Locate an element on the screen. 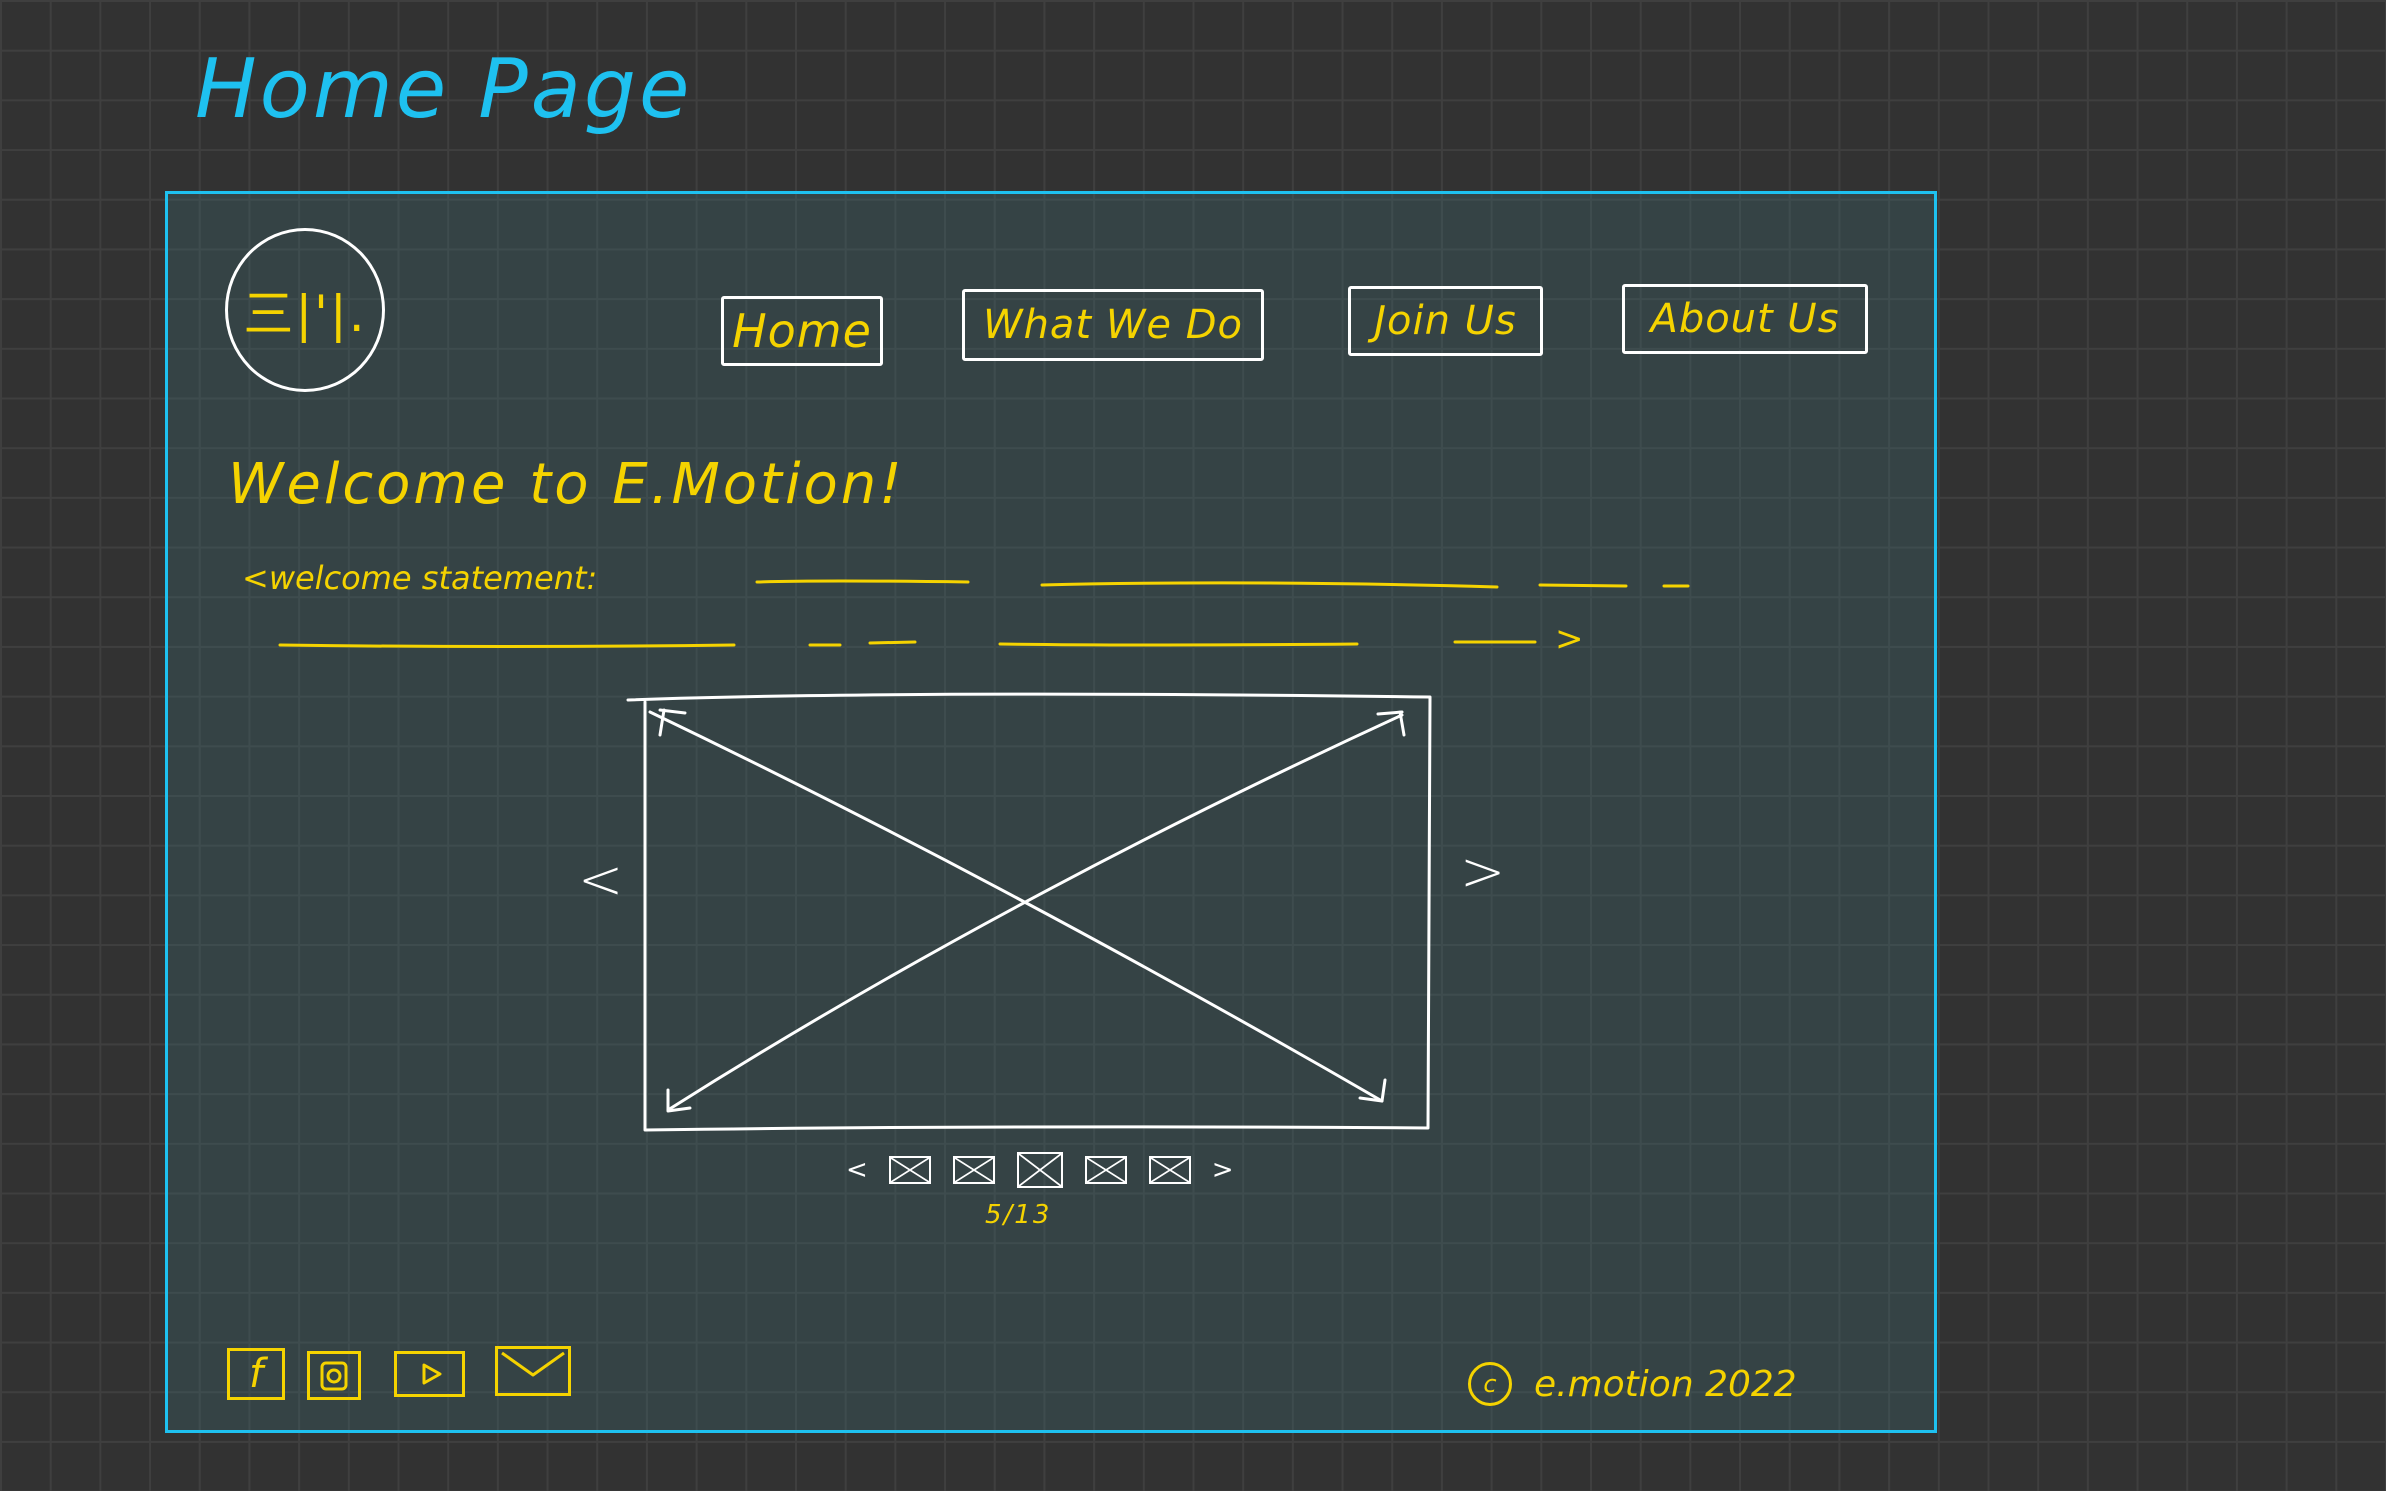 The height and width of the screenshot is (1491, 2386). carousel-next-arrow: > is located at coordinates (1482, 871).